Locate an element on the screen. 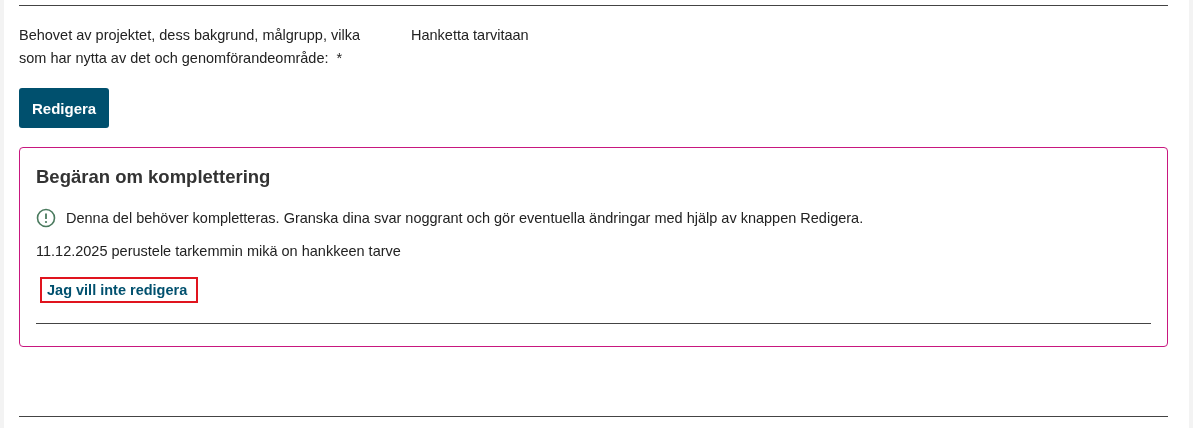  info-icon is located at coordinates (46, 218).